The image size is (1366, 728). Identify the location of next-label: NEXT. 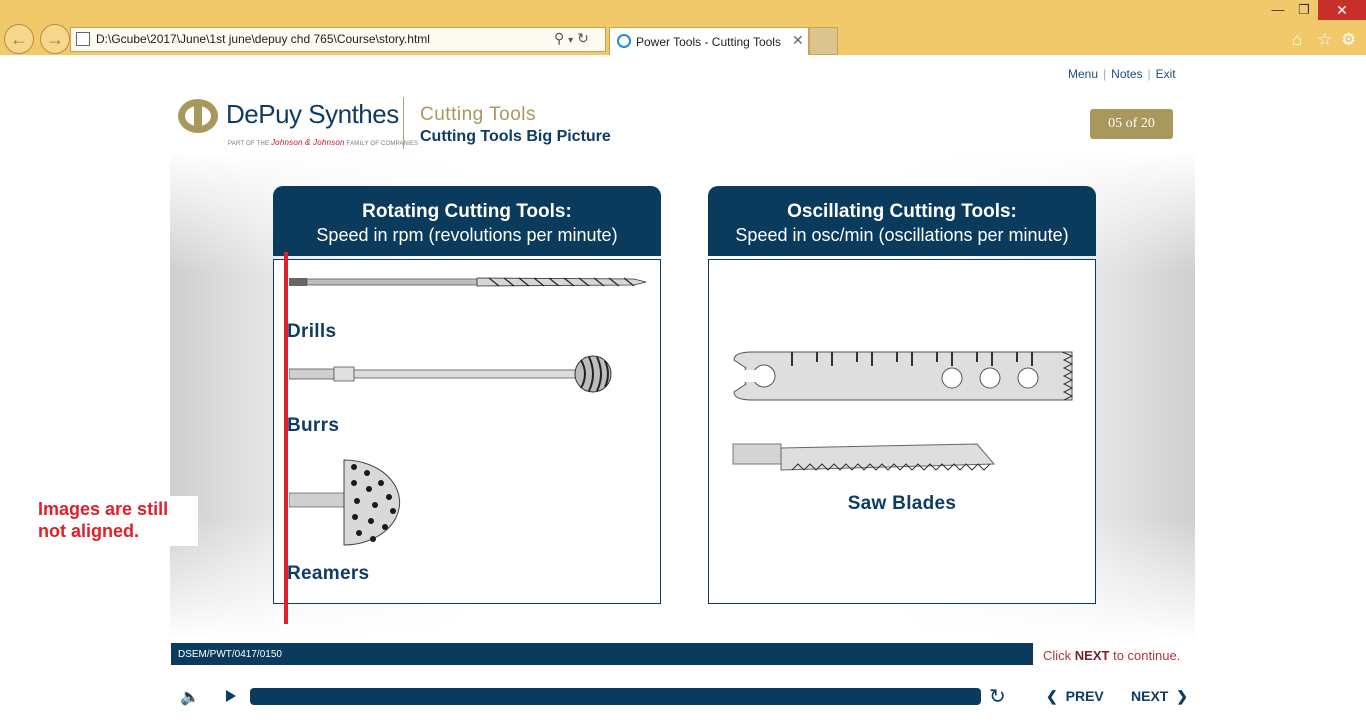
(1150, 696).